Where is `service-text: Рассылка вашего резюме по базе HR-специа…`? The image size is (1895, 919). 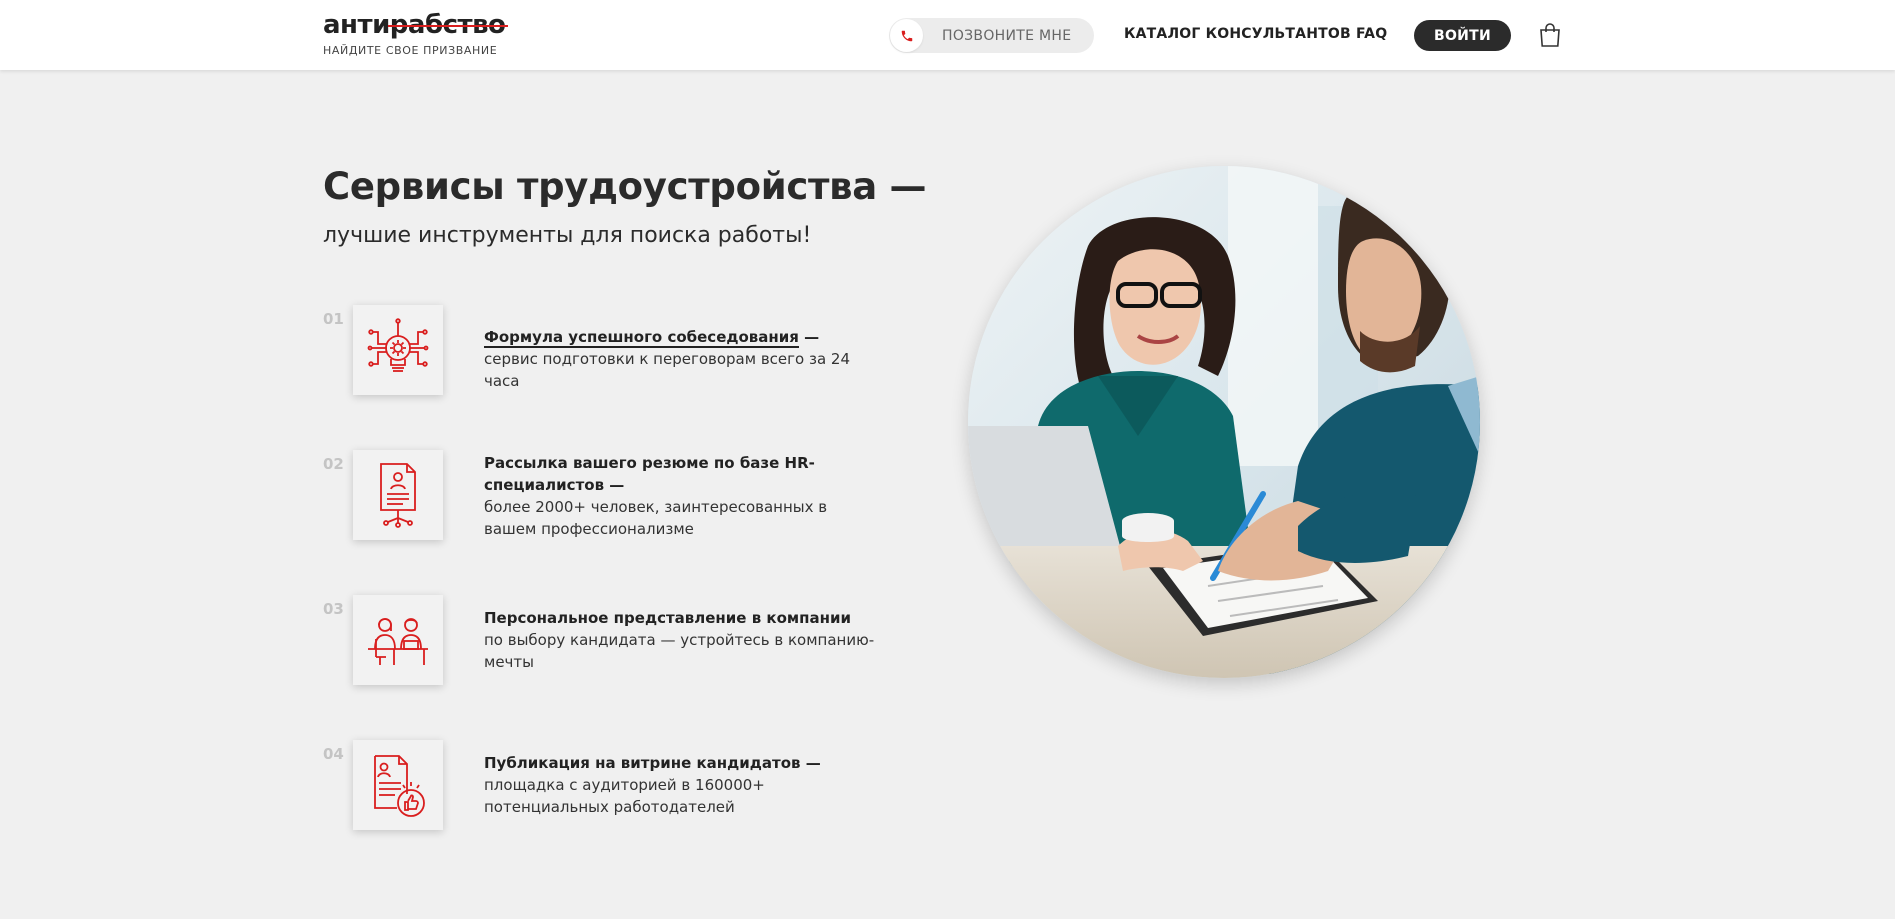
service-text: Рассылка вашего резюме по базе HR-специа… is located at coordinates (656, 496).